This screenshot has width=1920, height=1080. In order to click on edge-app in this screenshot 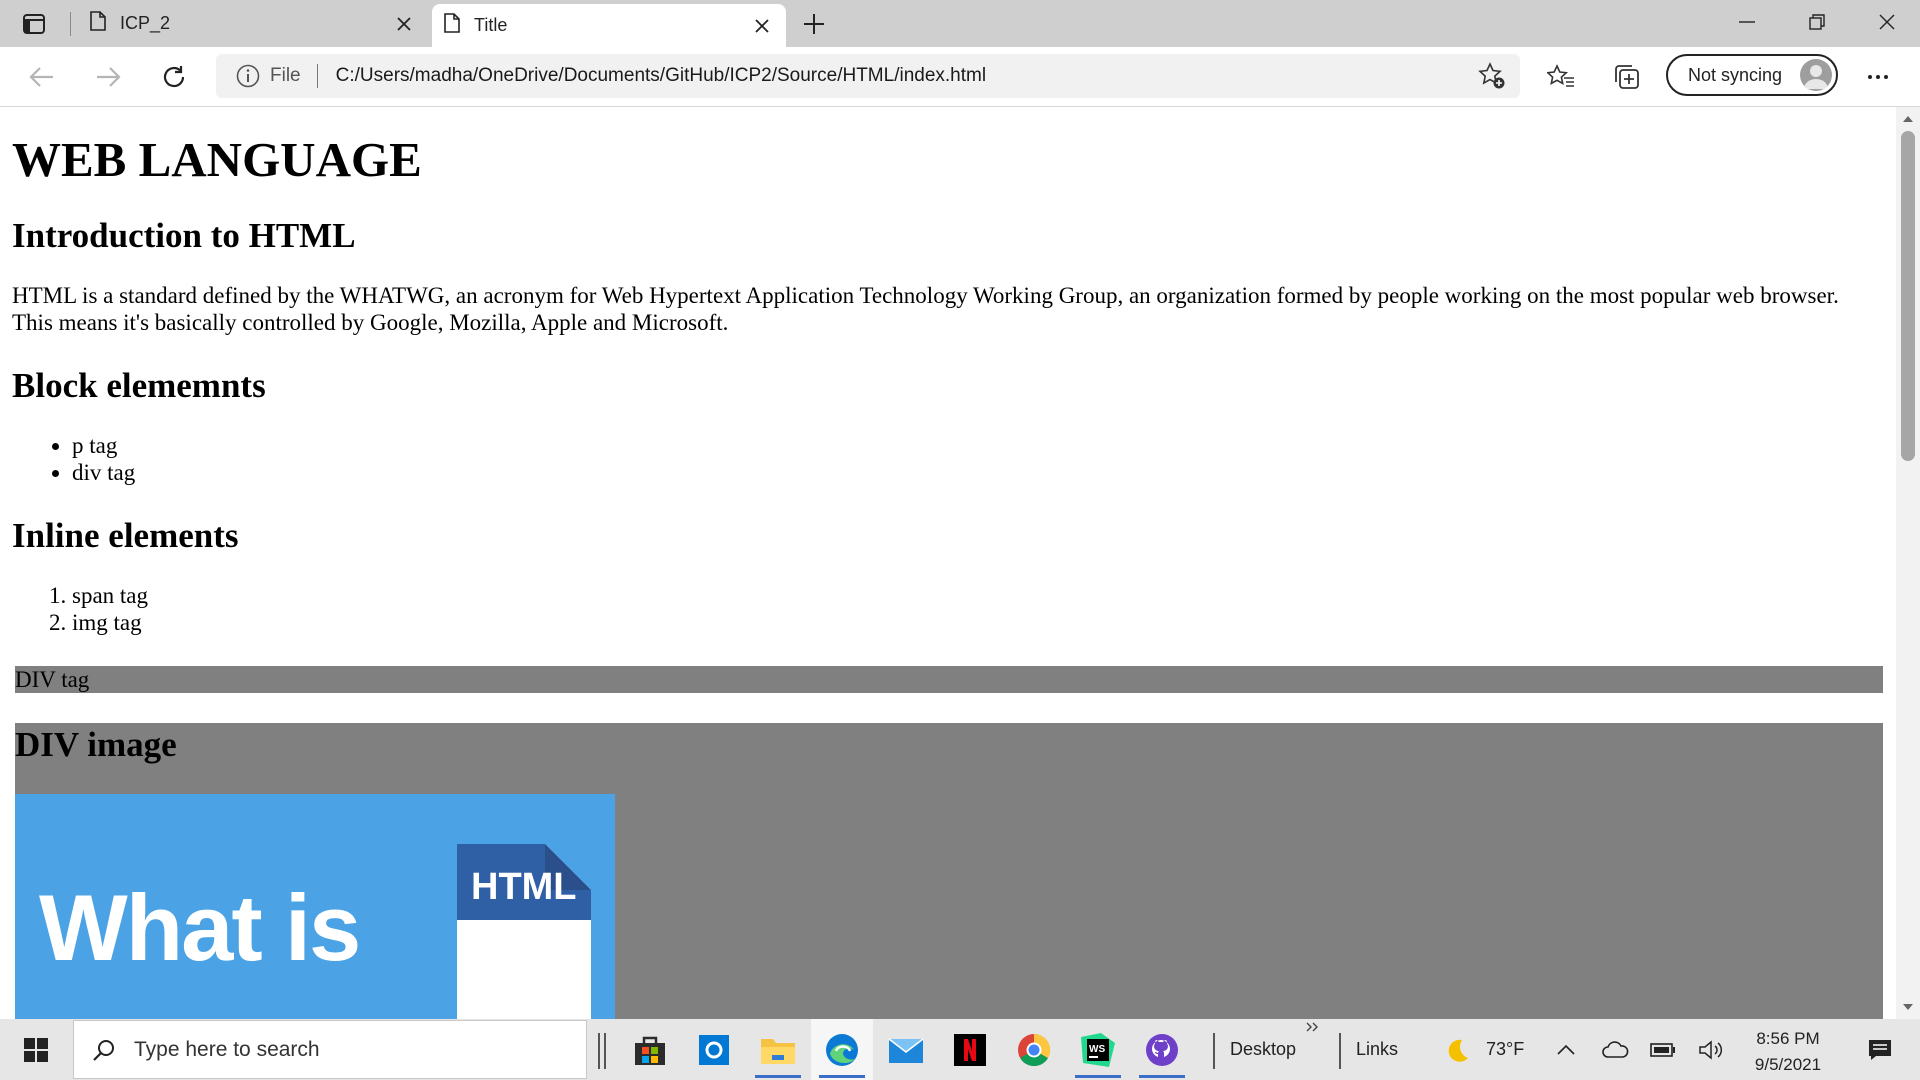, I will do `click(842, 1049)`.